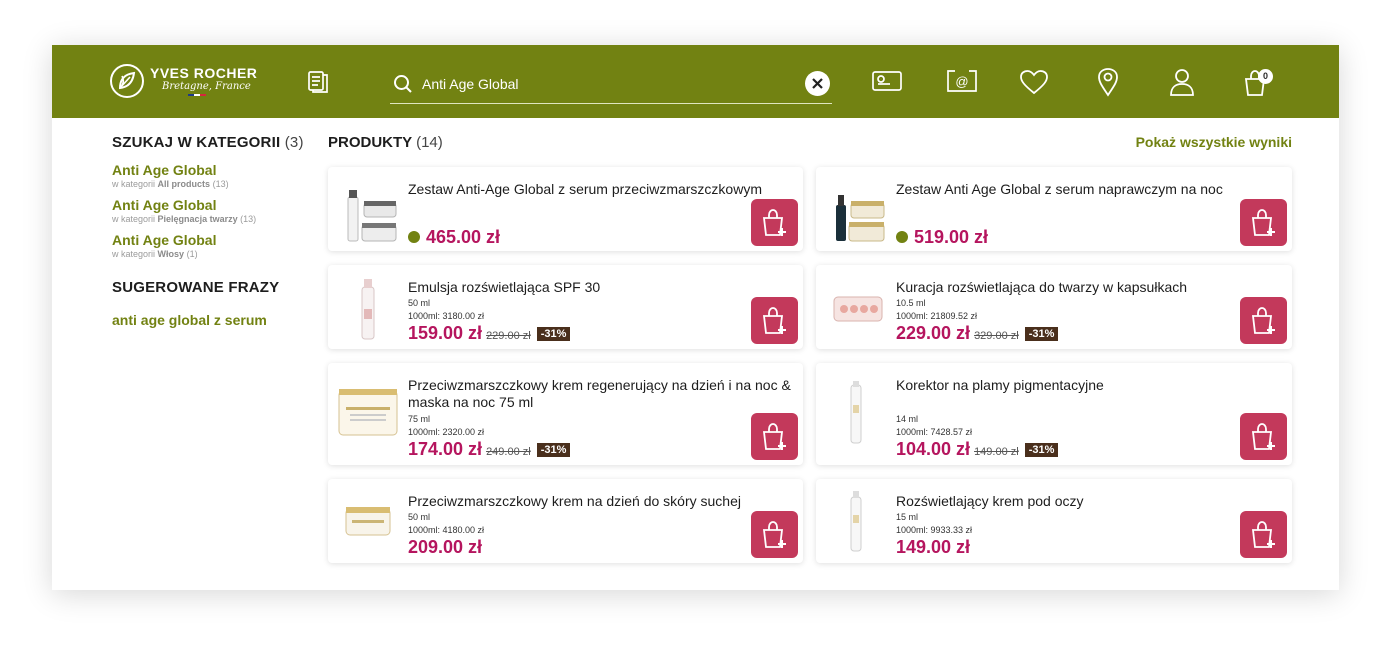  I want to click on email-icon: @, so click(962, 83).